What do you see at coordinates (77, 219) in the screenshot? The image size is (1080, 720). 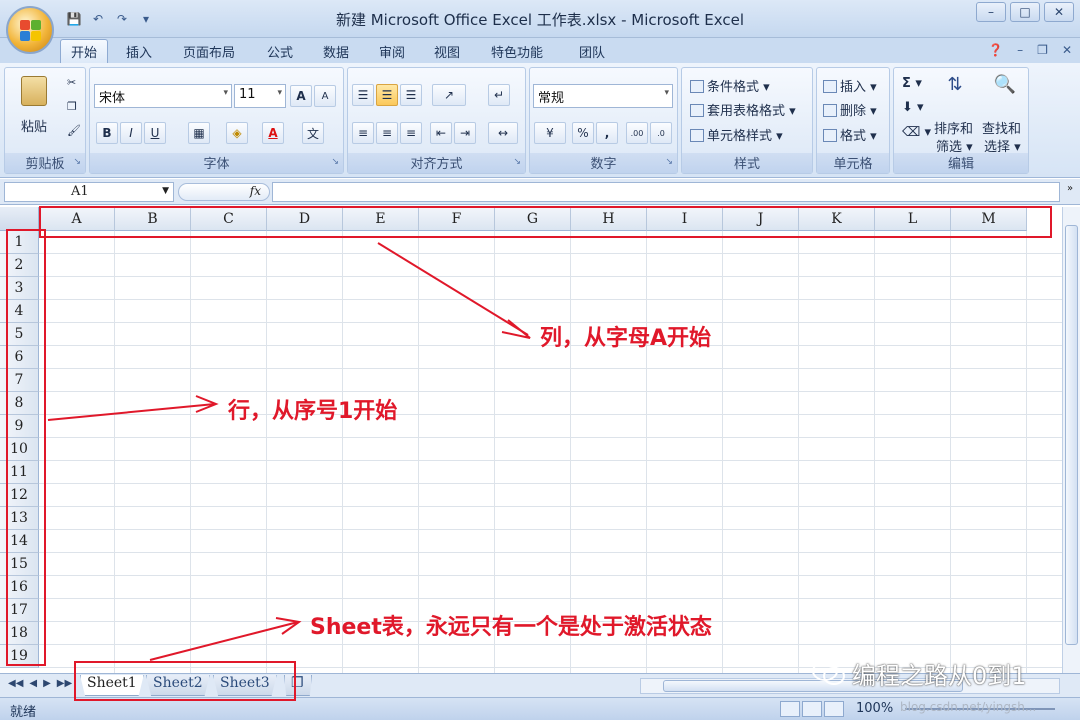 I see `column-header-A: A` at bounding box center [77, 219].